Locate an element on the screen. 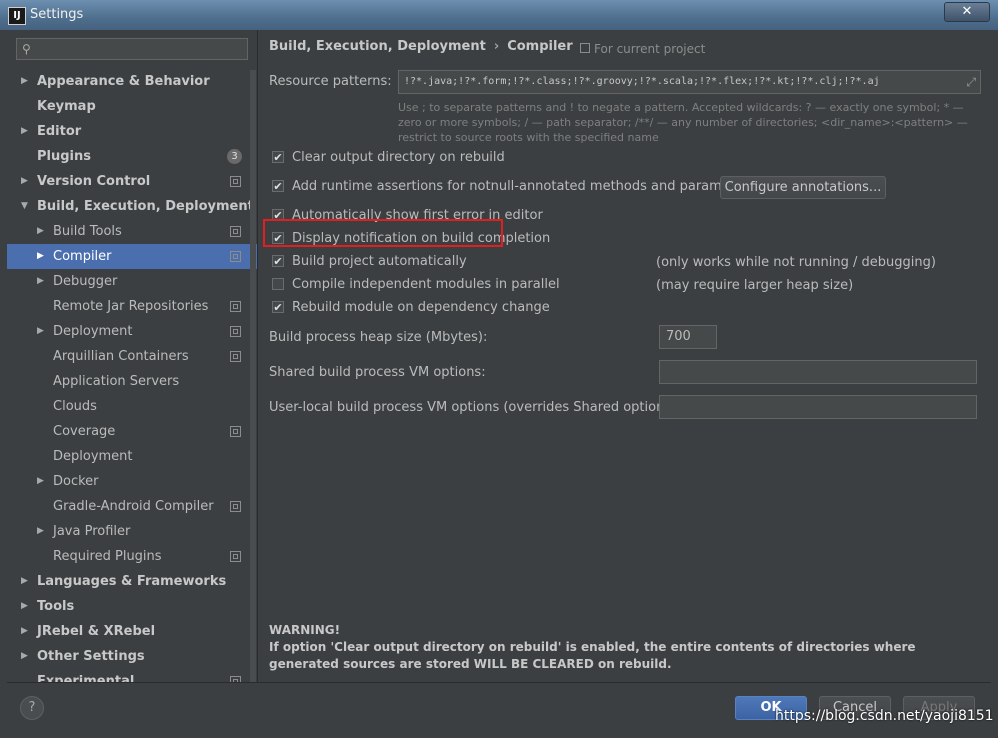 The height and width of the screenshot is (738, 998). sidebar-item: Required Plugins is located at coordinates (132, 556).